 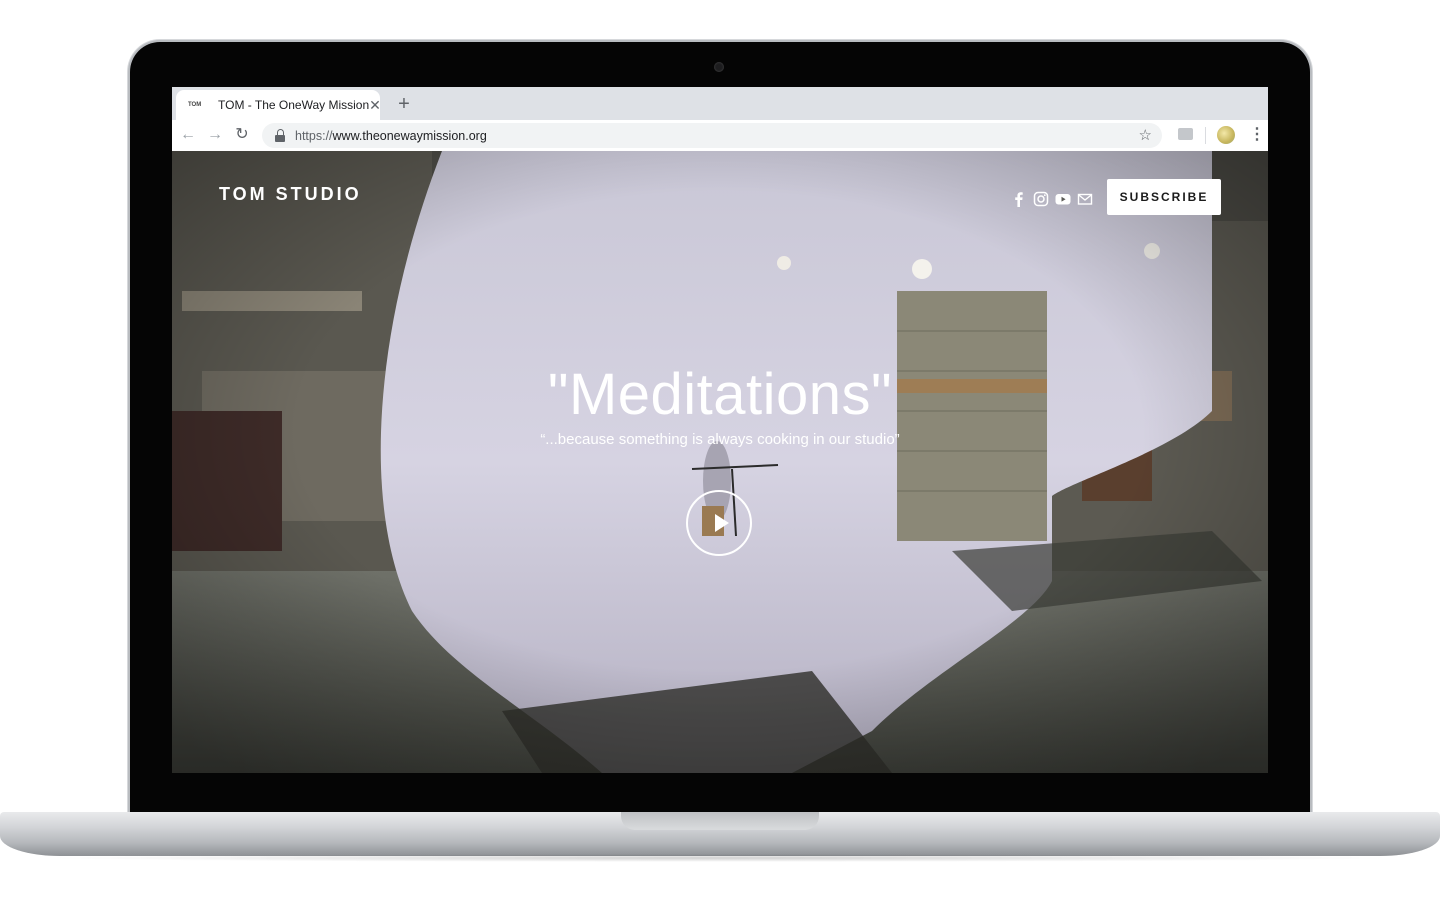 I want to click on arrow-left-icon: ←, so click(x=188, y=134).